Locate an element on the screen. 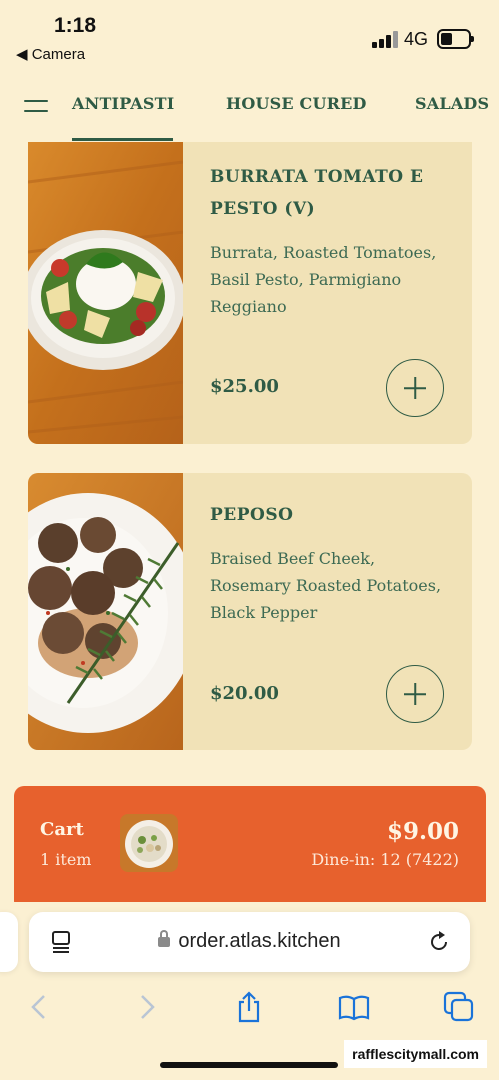  address-bar: order.atlas.kitchen is located at coordinates (249, 942).